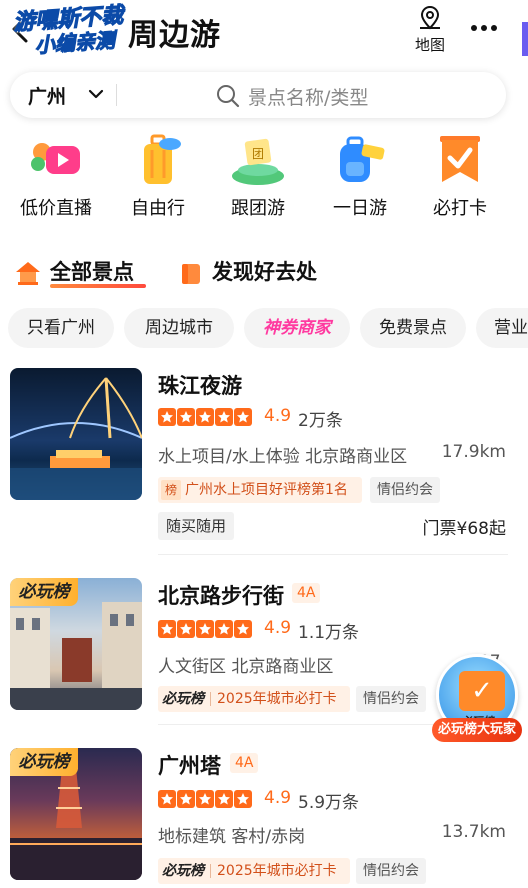 Image resolution: width=528 pixels, height=888 pixels. What do you see at coordinates (320, 421) in the screenshot?
I see `review-count: 2万条` at bounding box center [320, 421].